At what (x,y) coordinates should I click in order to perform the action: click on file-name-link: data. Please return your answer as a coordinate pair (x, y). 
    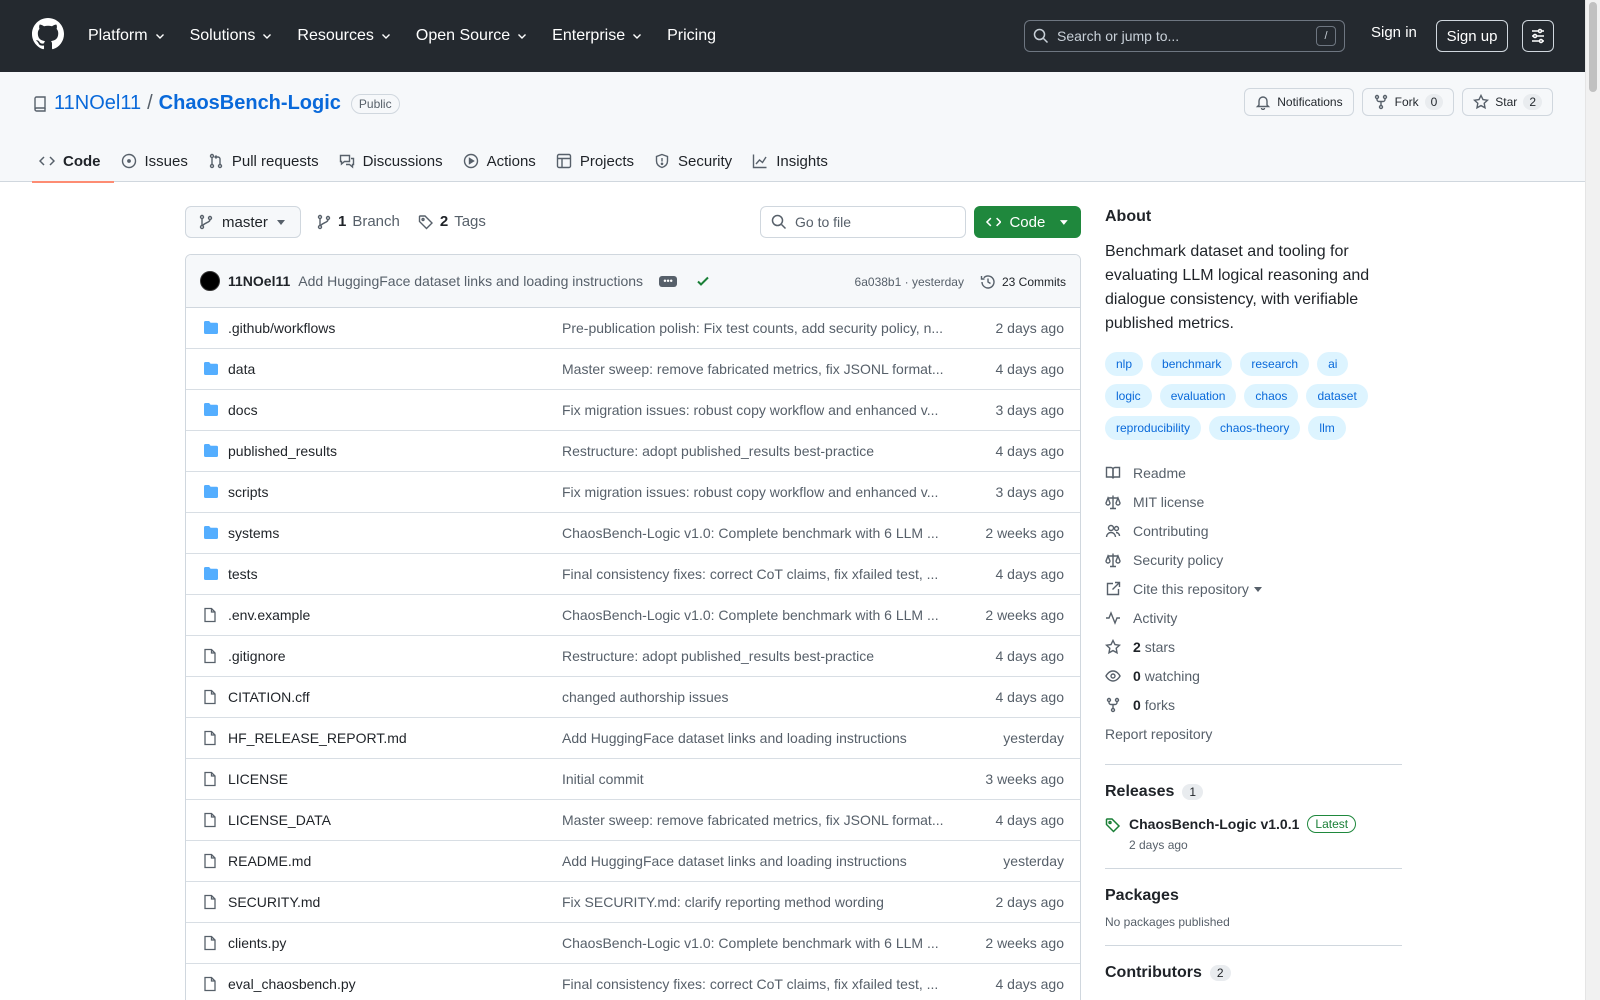
    Looking at the image, I should click on (395, 369).